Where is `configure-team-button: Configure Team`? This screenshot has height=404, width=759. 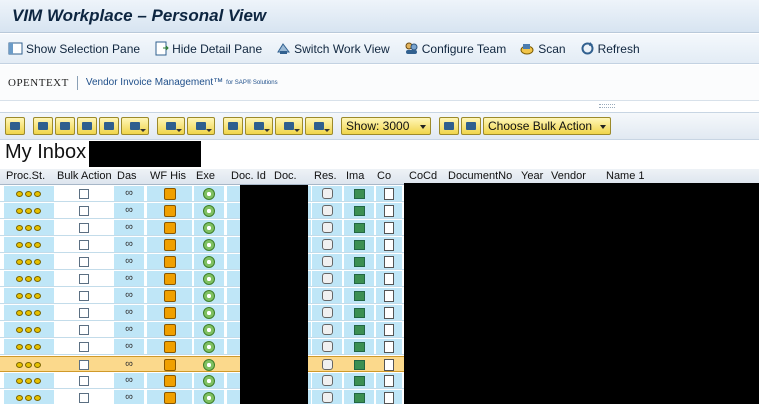
configure-team-button: Configure Team is located at coordinates (455, 48).